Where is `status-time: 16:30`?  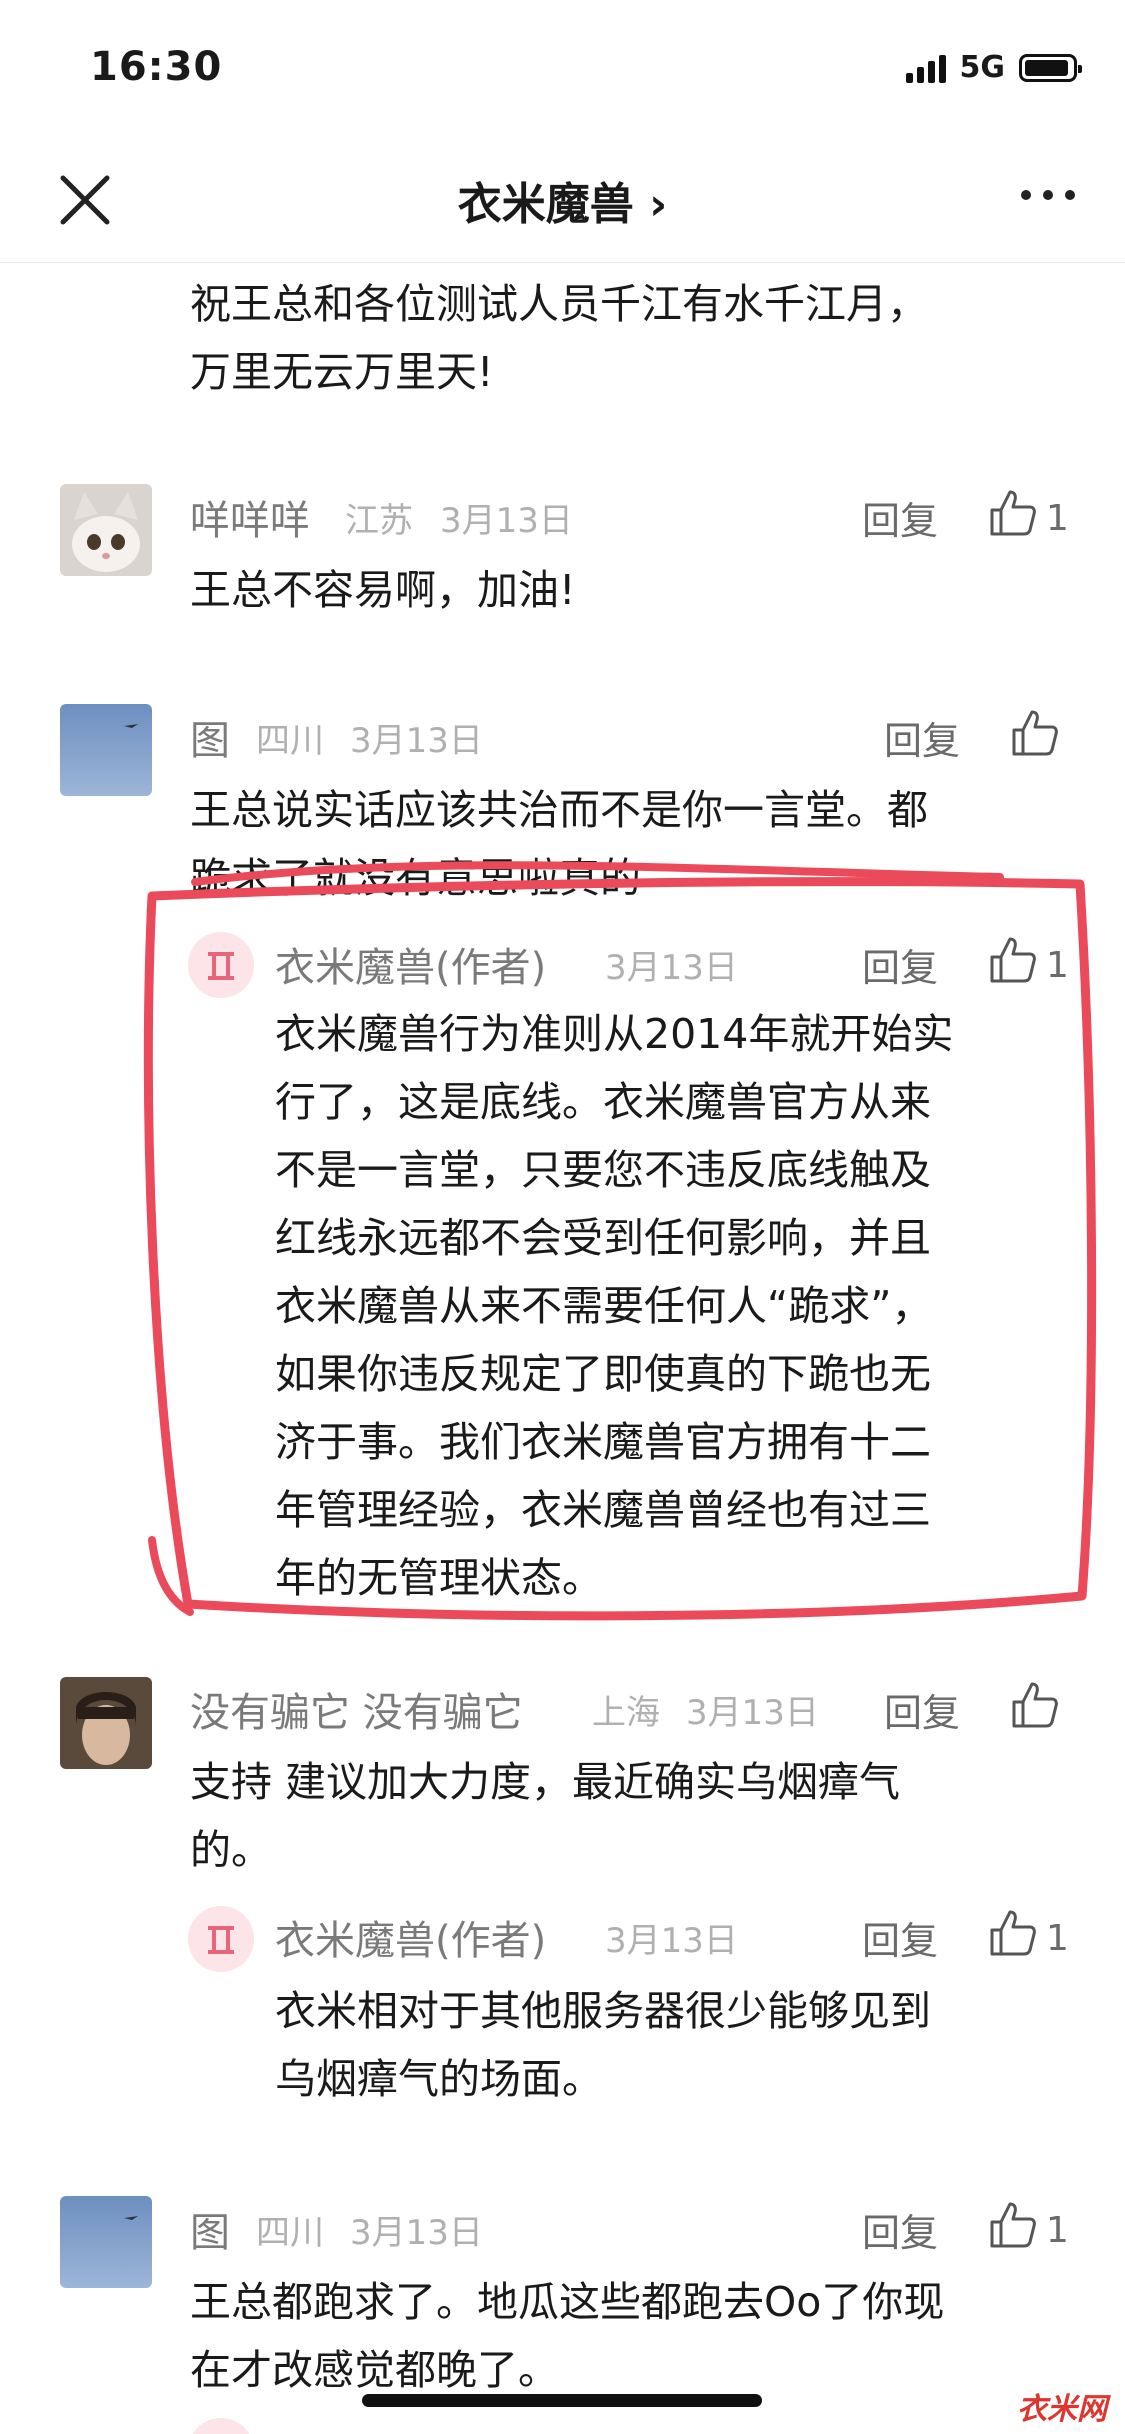
status-time: 16:30 is located at coordinates (156, 67).